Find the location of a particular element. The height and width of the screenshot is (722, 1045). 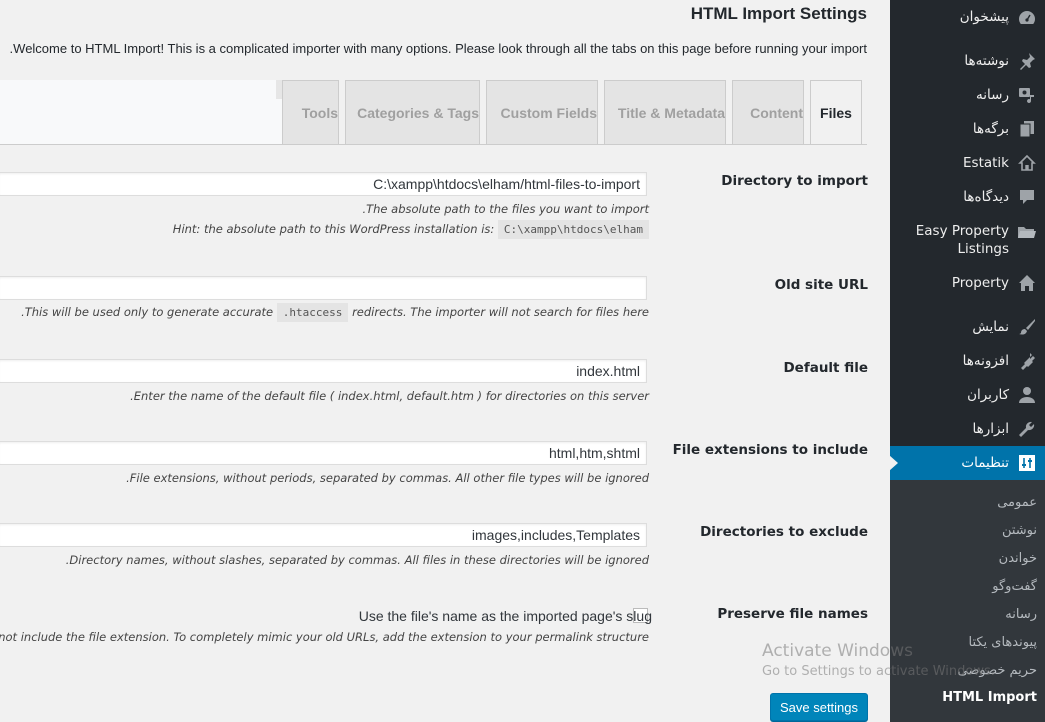

exclude-input is located at coordinates (323, 535).